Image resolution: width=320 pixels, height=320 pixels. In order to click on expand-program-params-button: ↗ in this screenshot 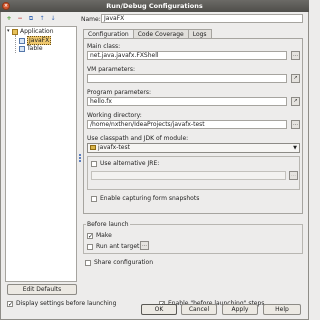, I will do `click(295, 101)`.